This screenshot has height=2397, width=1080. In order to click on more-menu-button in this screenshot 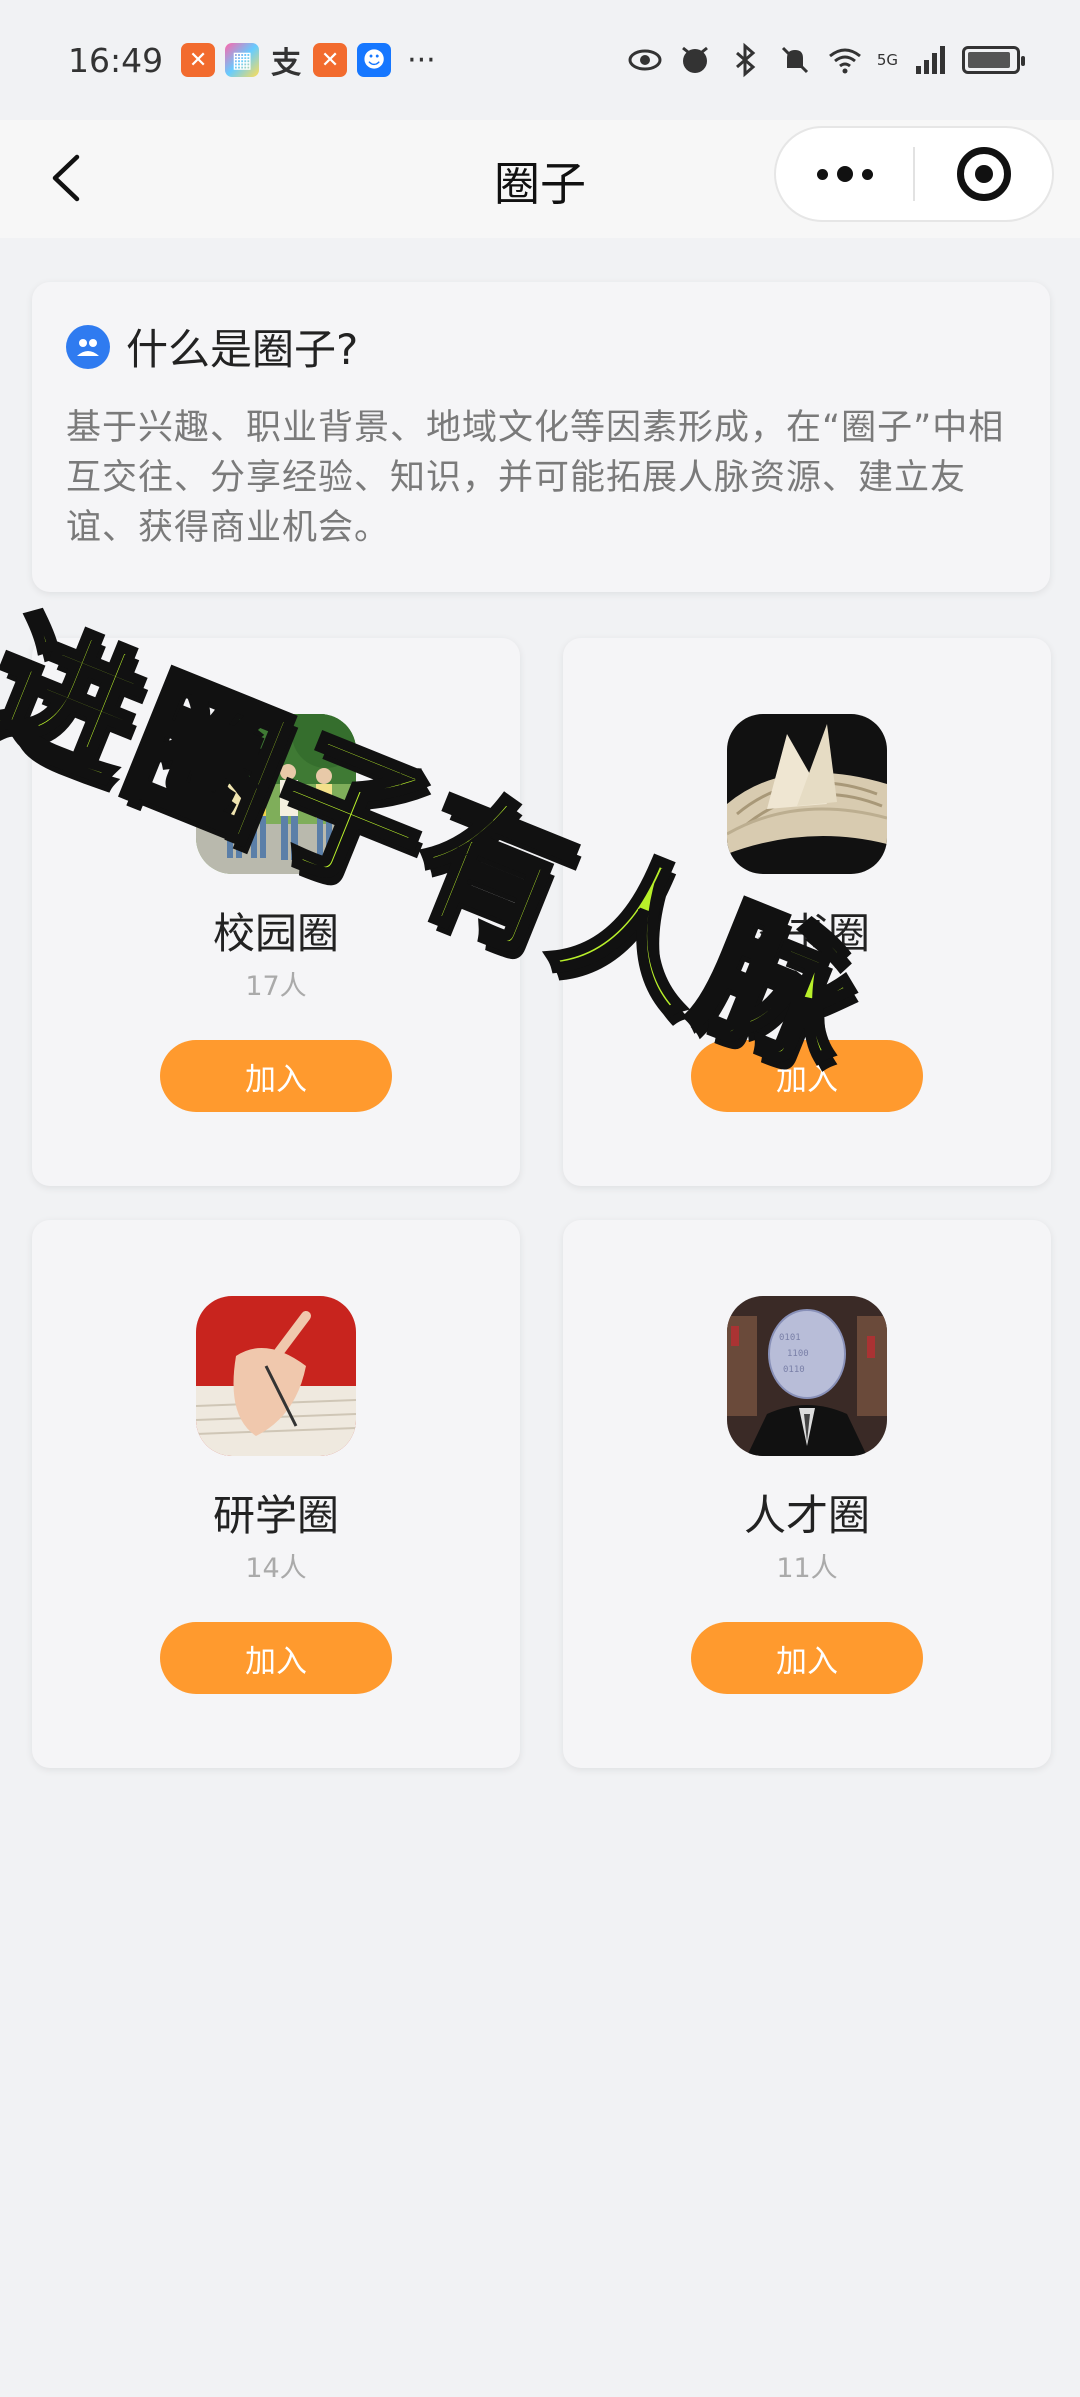, I will do `click(844, 174)`.